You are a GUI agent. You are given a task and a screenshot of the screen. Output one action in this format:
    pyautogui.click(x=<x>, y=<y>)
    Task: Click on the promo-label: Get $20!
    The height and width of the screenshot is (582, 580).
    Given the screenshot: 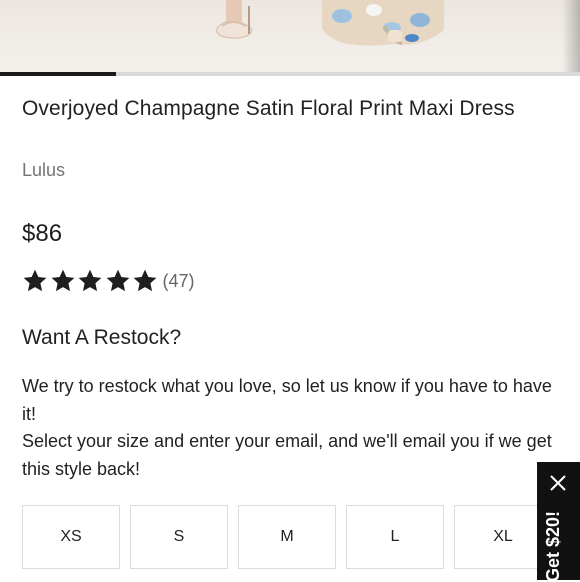 What is the action you would take?
    pyautogui.click(x=553, y=527)
    